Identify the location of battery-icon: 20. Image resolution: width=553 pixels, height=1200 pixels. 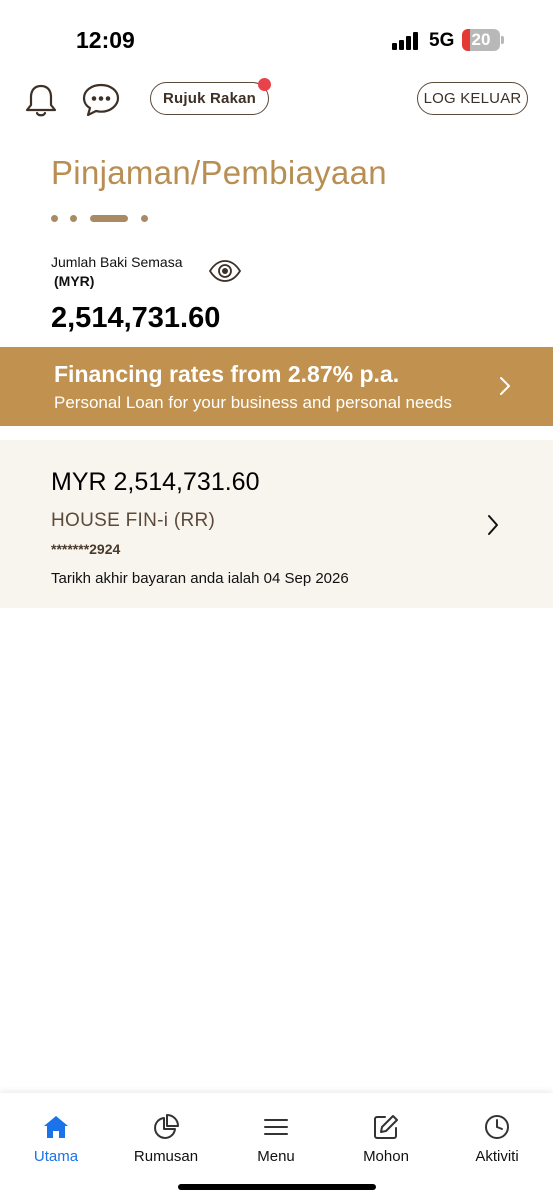
(481, 40).